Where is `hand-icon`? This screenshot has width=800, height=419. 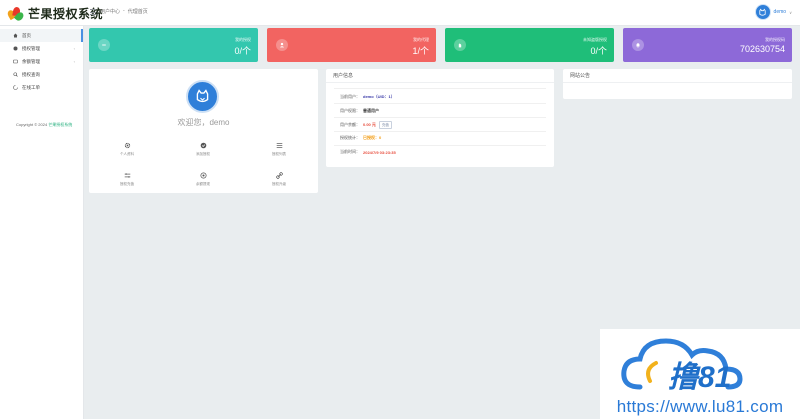
hand-icon is located at coordinates (460, 45).